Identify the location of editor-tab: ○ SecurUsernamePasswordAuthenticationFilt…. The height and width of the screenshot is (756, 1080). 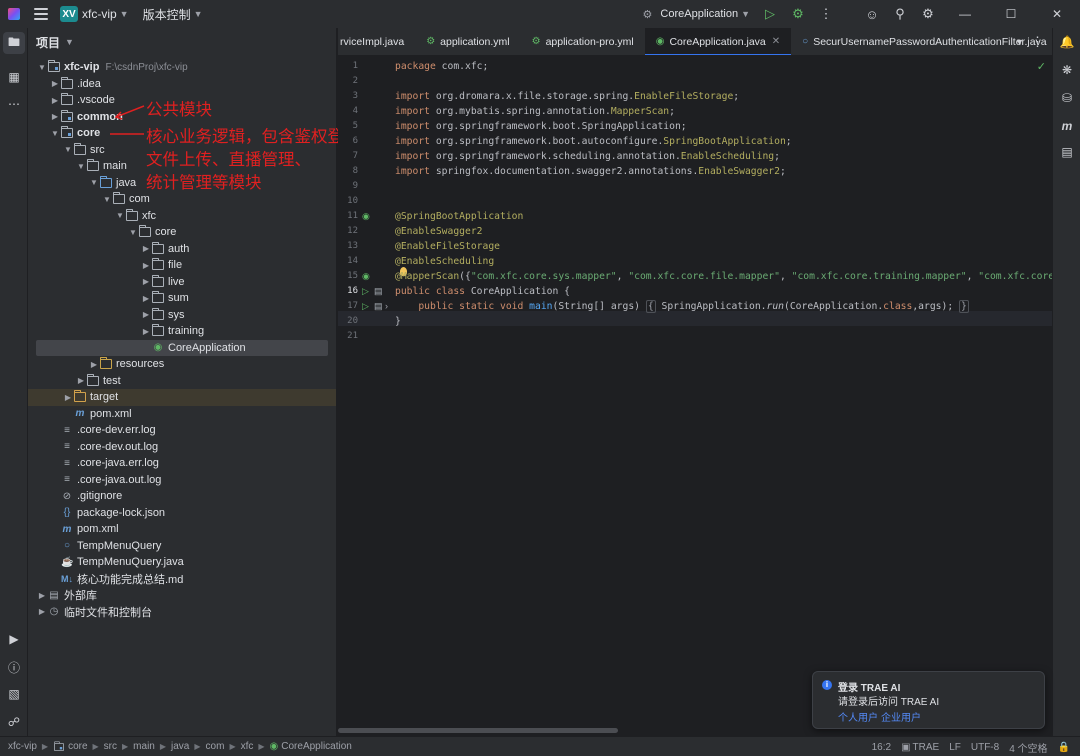
(921, 41).